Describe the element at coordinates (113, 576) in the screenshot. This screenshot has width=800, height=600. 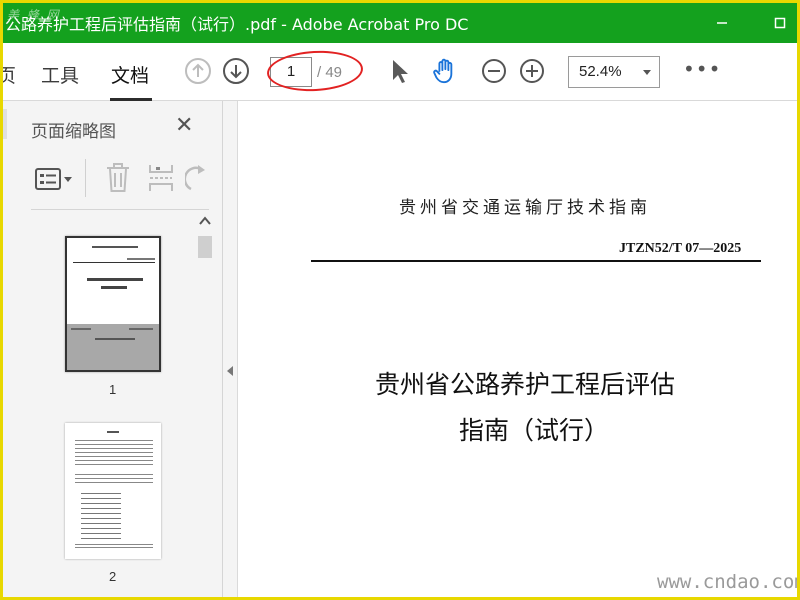
I see `thumbnail-label-2: 2` at that location.